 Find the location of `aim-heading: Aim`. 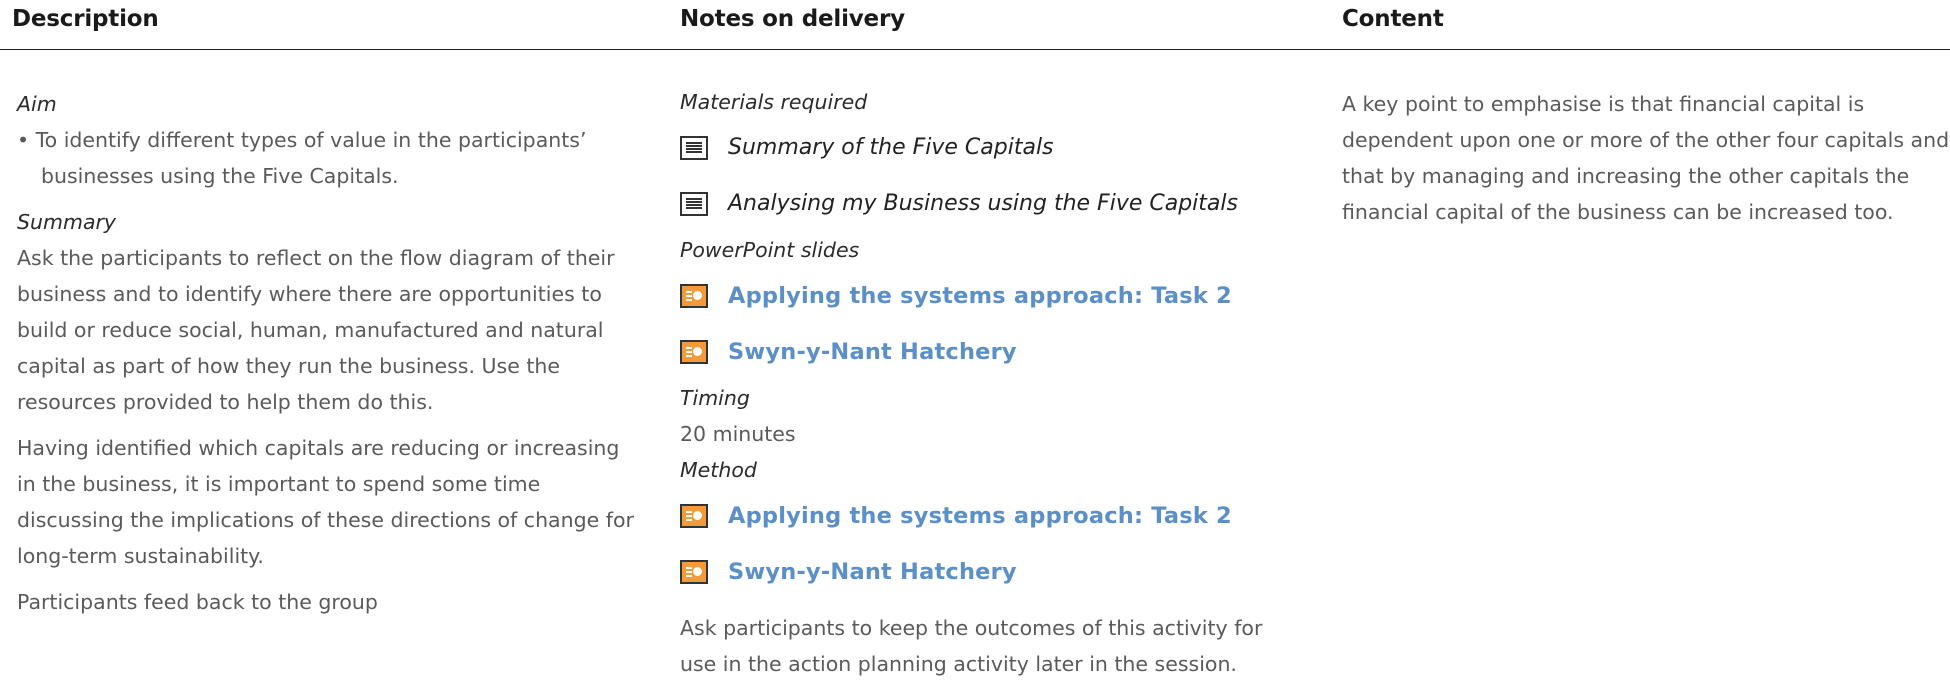

aim-heading: Aim is located at coordinates (37, 104).